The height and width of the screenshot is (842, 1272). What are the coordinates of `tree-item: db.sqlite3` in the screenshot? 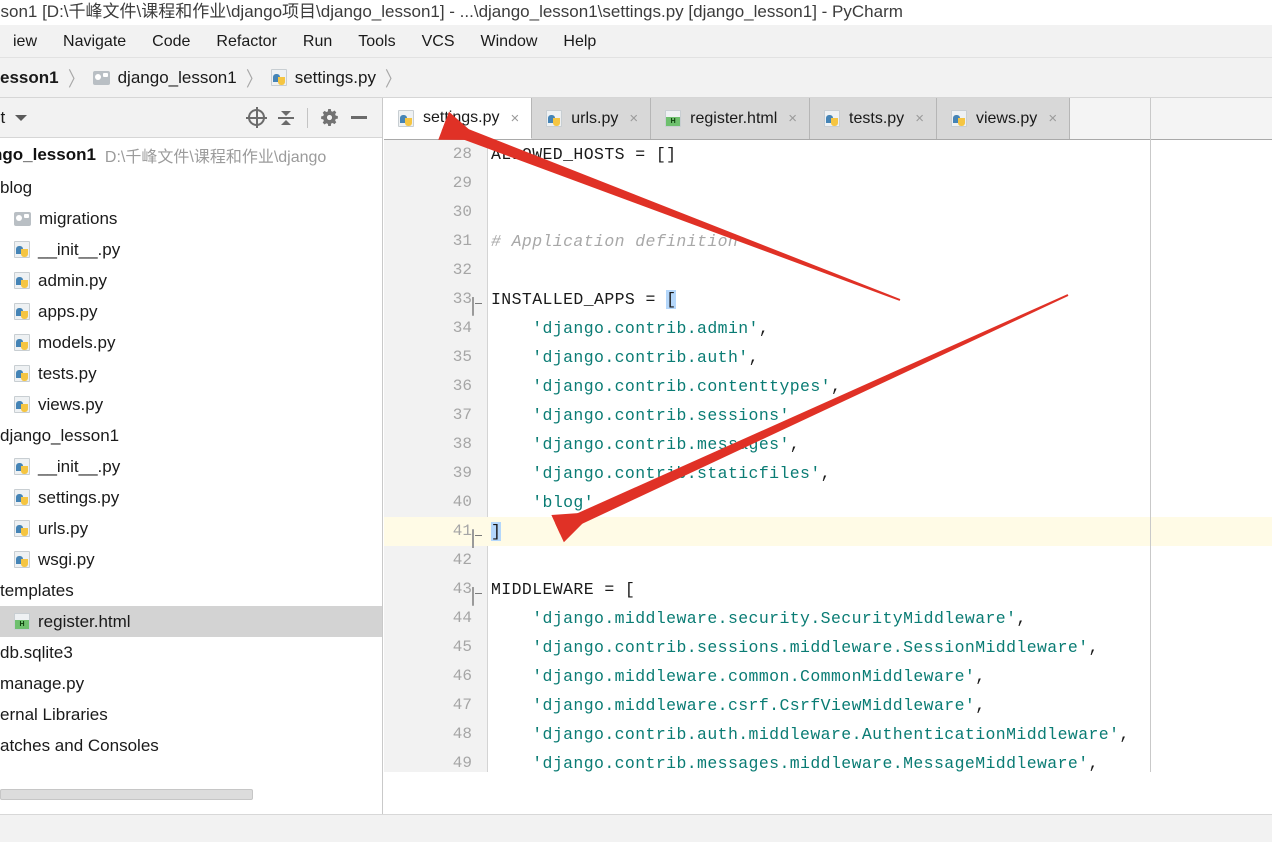 It's located at (191, 652).